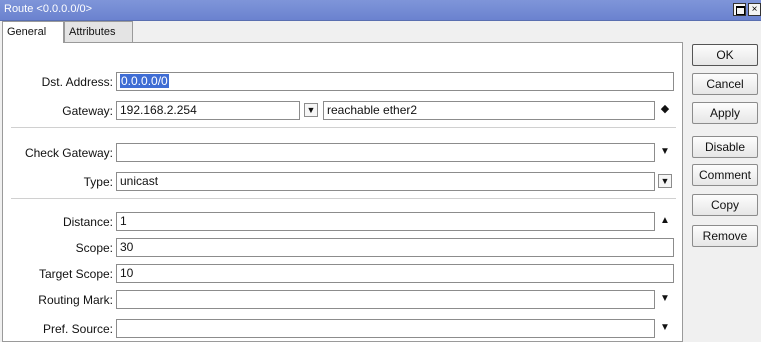 The image size is (761, 342). Describe the element at coordinates (380, 10) in the screenshot. I see `title-bar: Route <0.0.0.0/0> ×` at that location.